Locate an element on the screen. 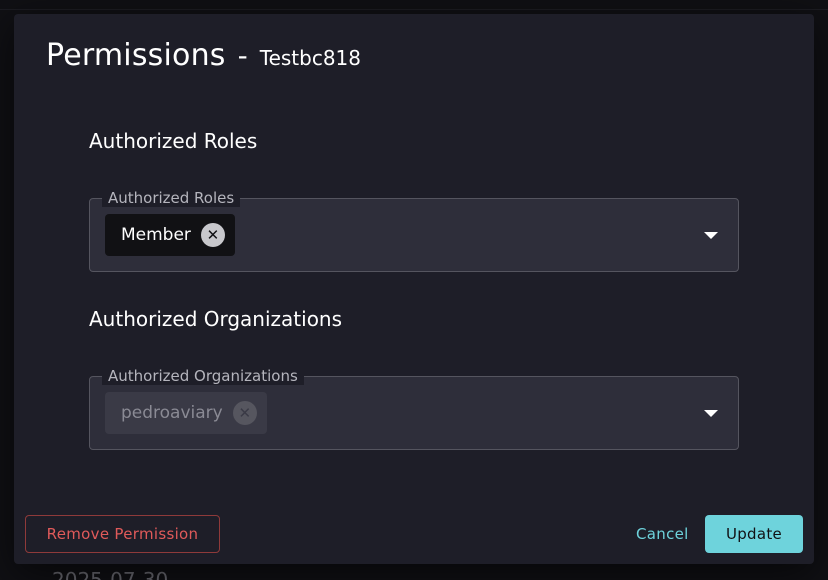 Image resolution: width=828 pixels, height=580 pixels. chip-label: Member is located at coordinates (156, 235).